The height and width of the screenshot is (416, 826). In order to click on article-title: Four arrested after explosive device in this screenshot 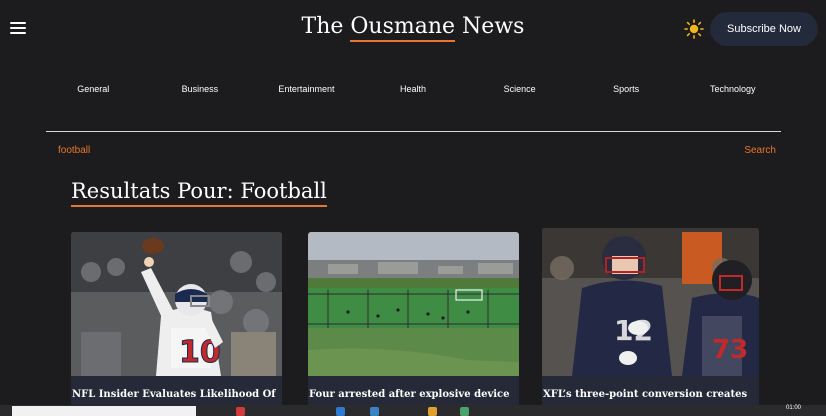, I will do `click(413, 392)`.